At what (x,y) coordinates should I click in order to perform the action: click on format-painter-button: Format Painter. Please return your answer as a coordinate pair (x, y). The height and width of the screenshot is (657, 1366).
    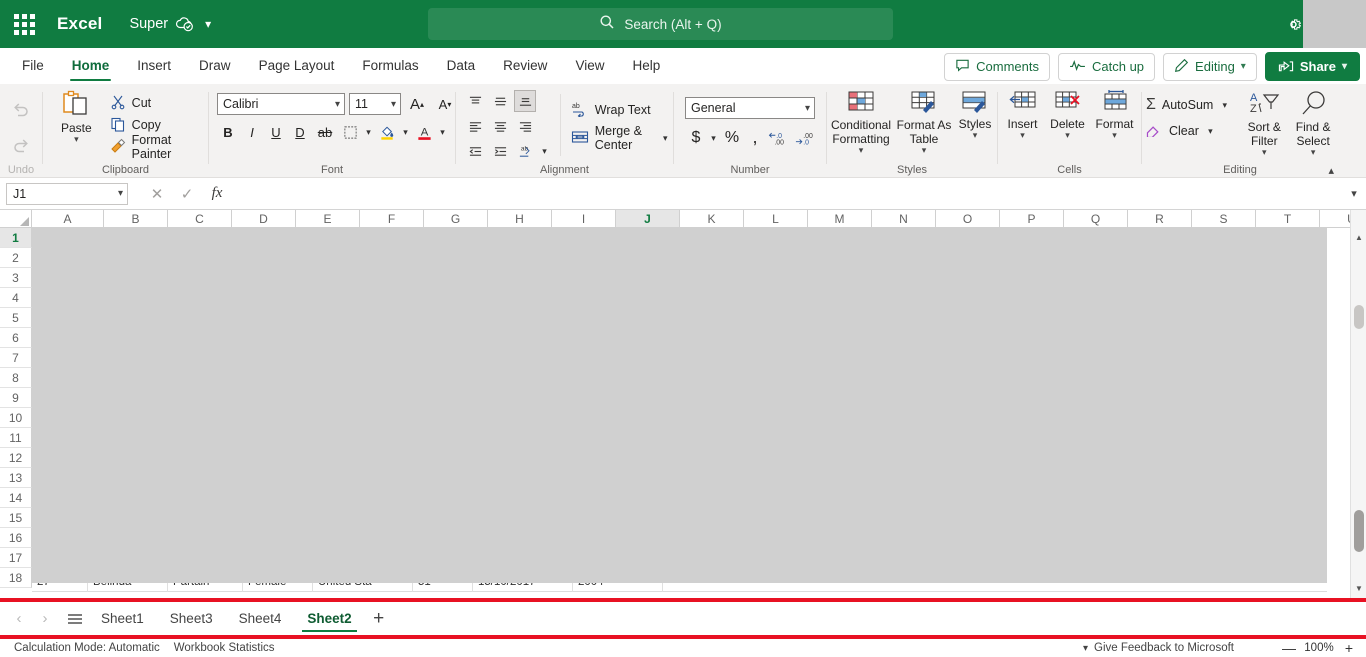
    Looking at the image, I should click on (159, 147).